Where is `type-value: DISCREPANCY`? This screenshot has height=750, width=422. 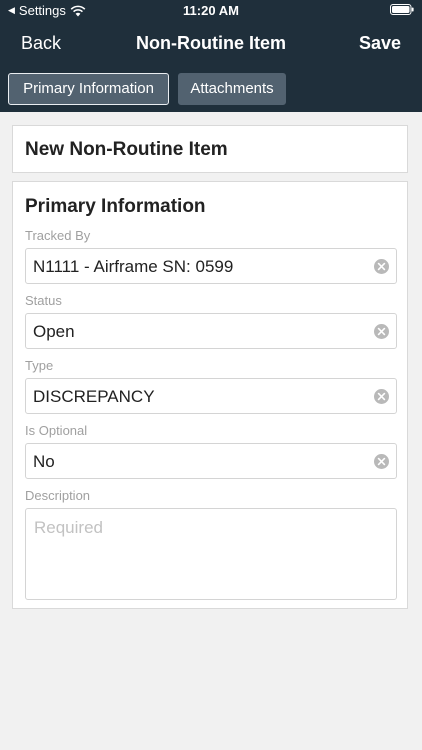
type-value: DISCREPANCY is located at coordinates (94, 396).